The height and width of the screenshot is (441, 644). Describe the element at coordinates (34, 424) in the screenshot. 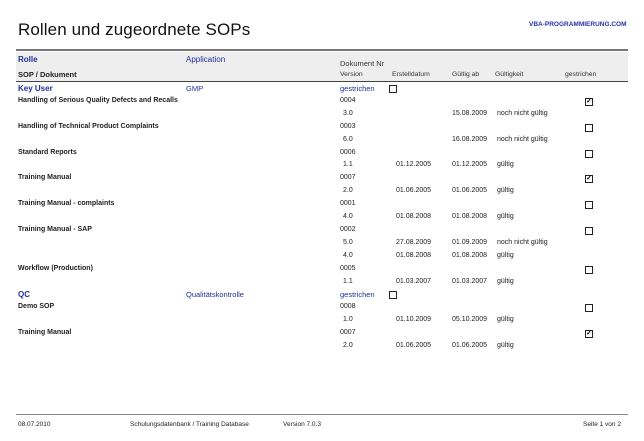

I see `footer-date: 08.07.2010` at that location.